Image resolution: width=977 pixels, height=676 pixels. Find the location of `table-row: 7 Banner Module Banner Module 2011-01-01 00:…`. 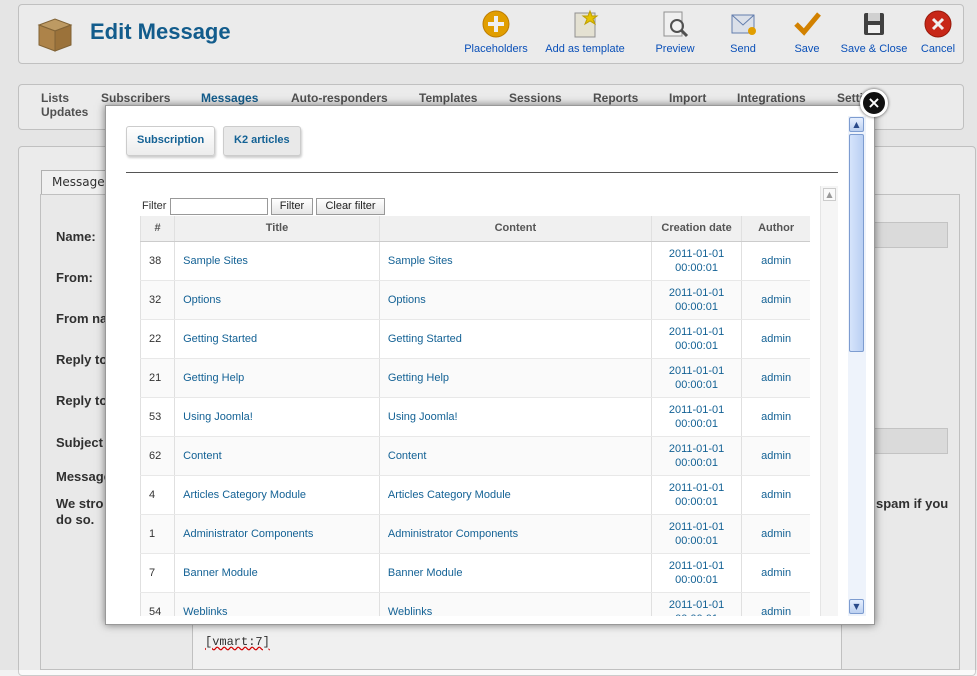

table-row: 7 Banner Module Banner Module 2011-01-01 00:… is located at coordinates (475, 573).